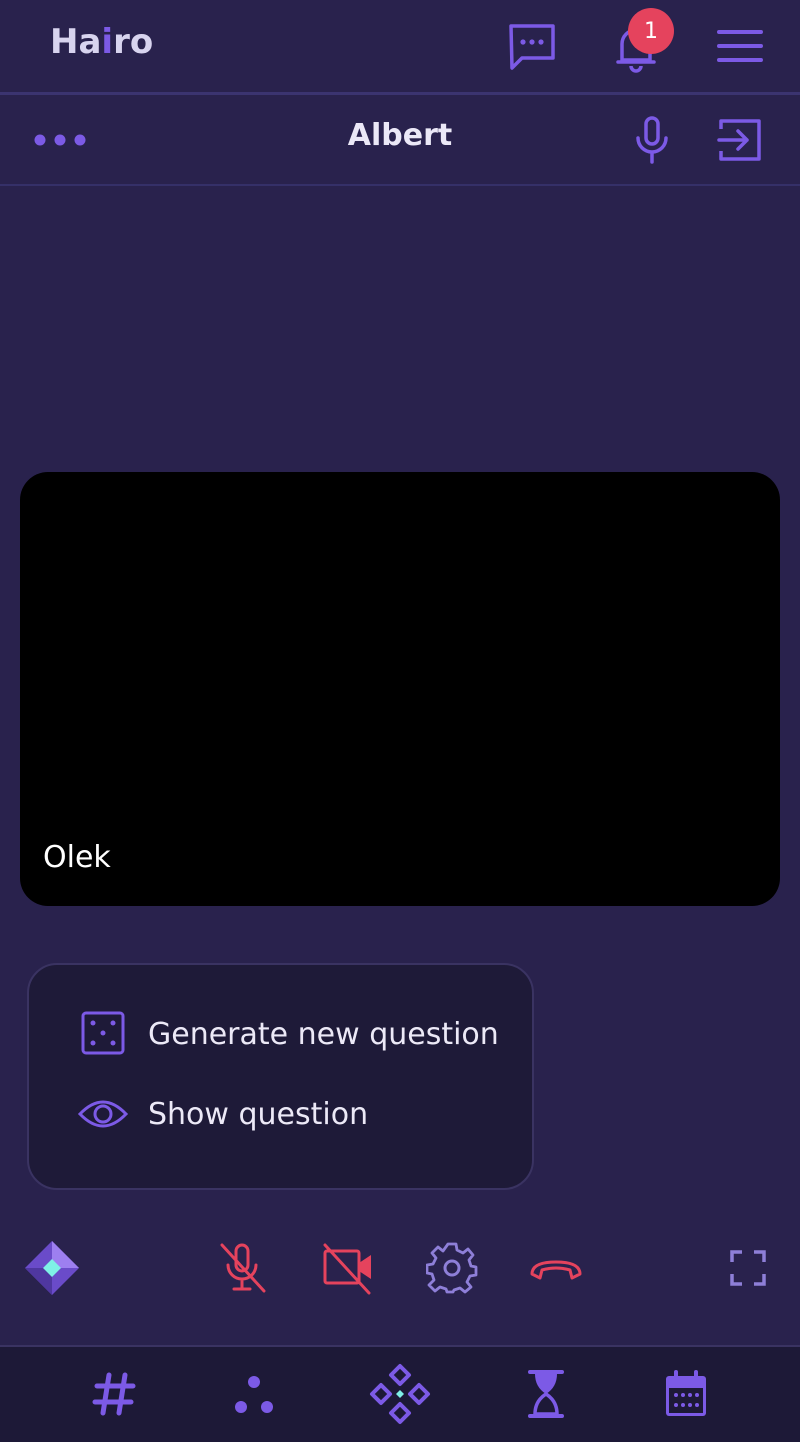  What do you see at coordinates (280, 1076) in the screenshot?
I see `question-menu` at bounding box center [280, 1076].